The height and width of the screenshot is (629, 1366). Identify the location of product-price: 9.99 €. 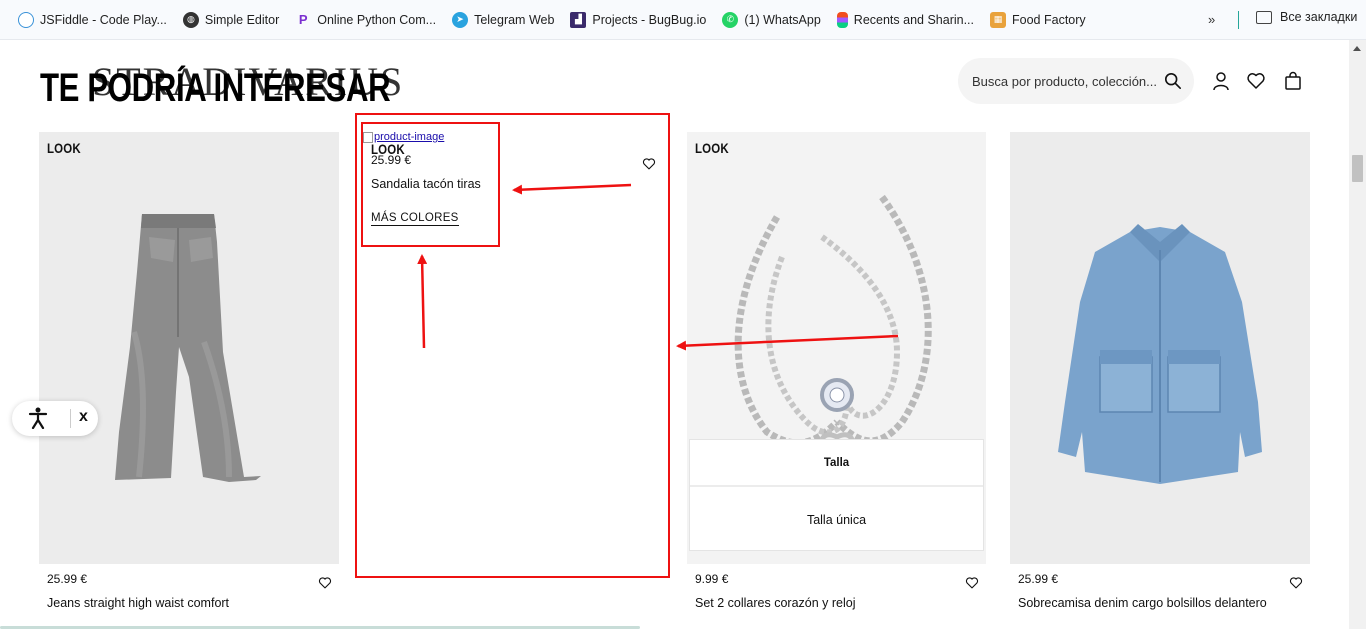
(712, 579).